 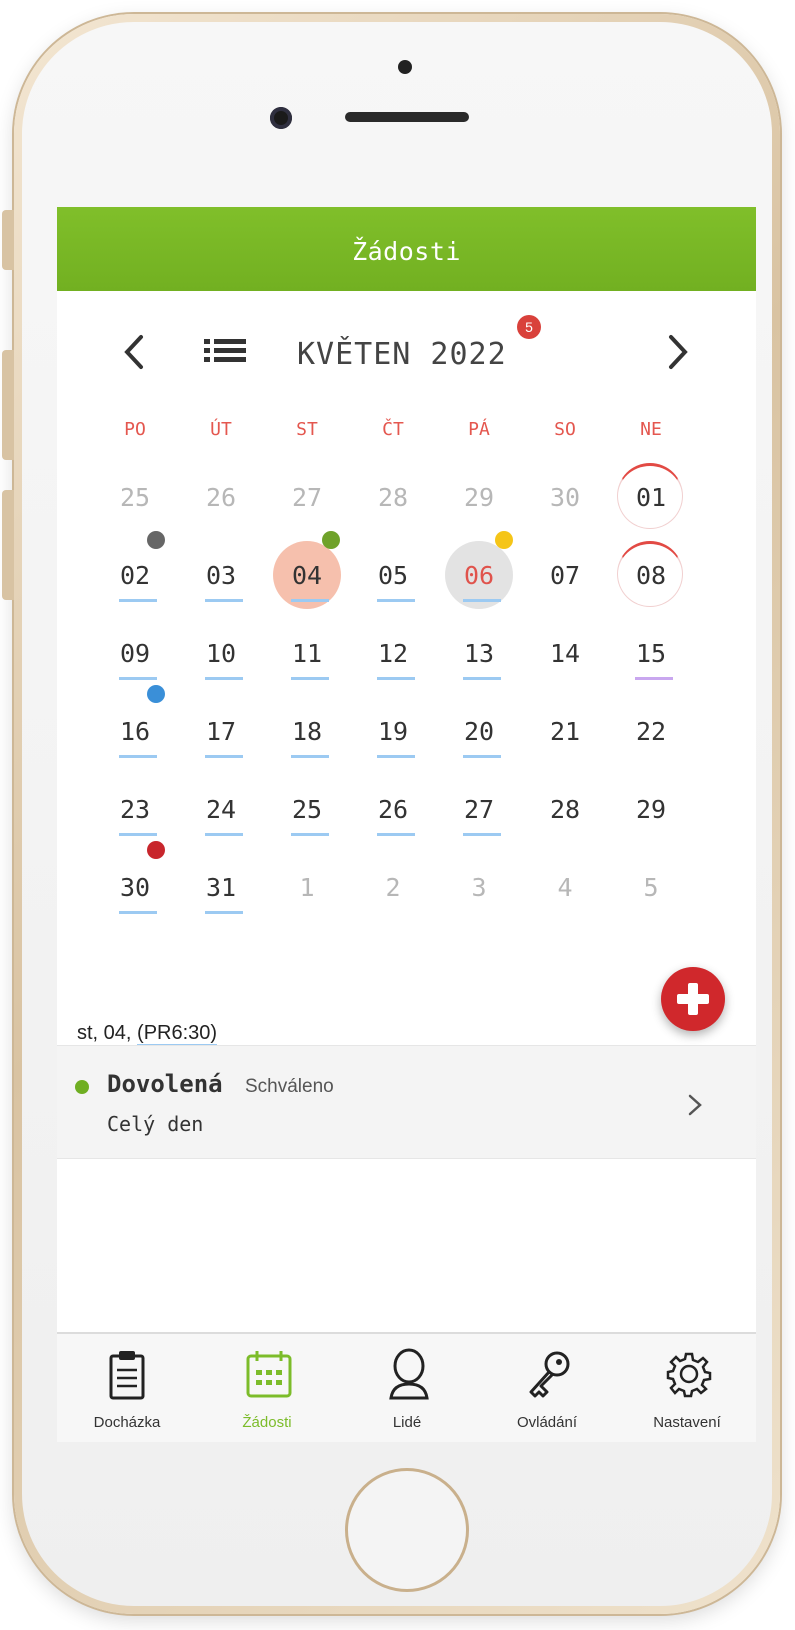 I want to click on key-icon, so click(x=549, y=1374).